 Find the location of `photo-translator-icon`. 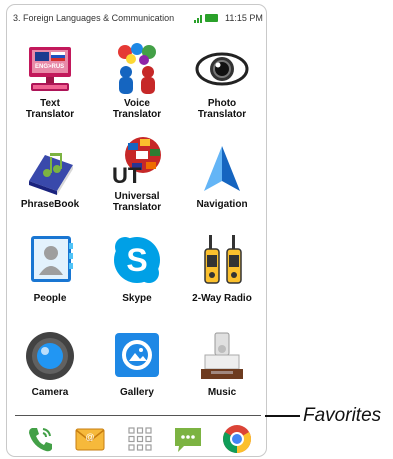

photo-translator-icon is located at coordinates (222, 69).